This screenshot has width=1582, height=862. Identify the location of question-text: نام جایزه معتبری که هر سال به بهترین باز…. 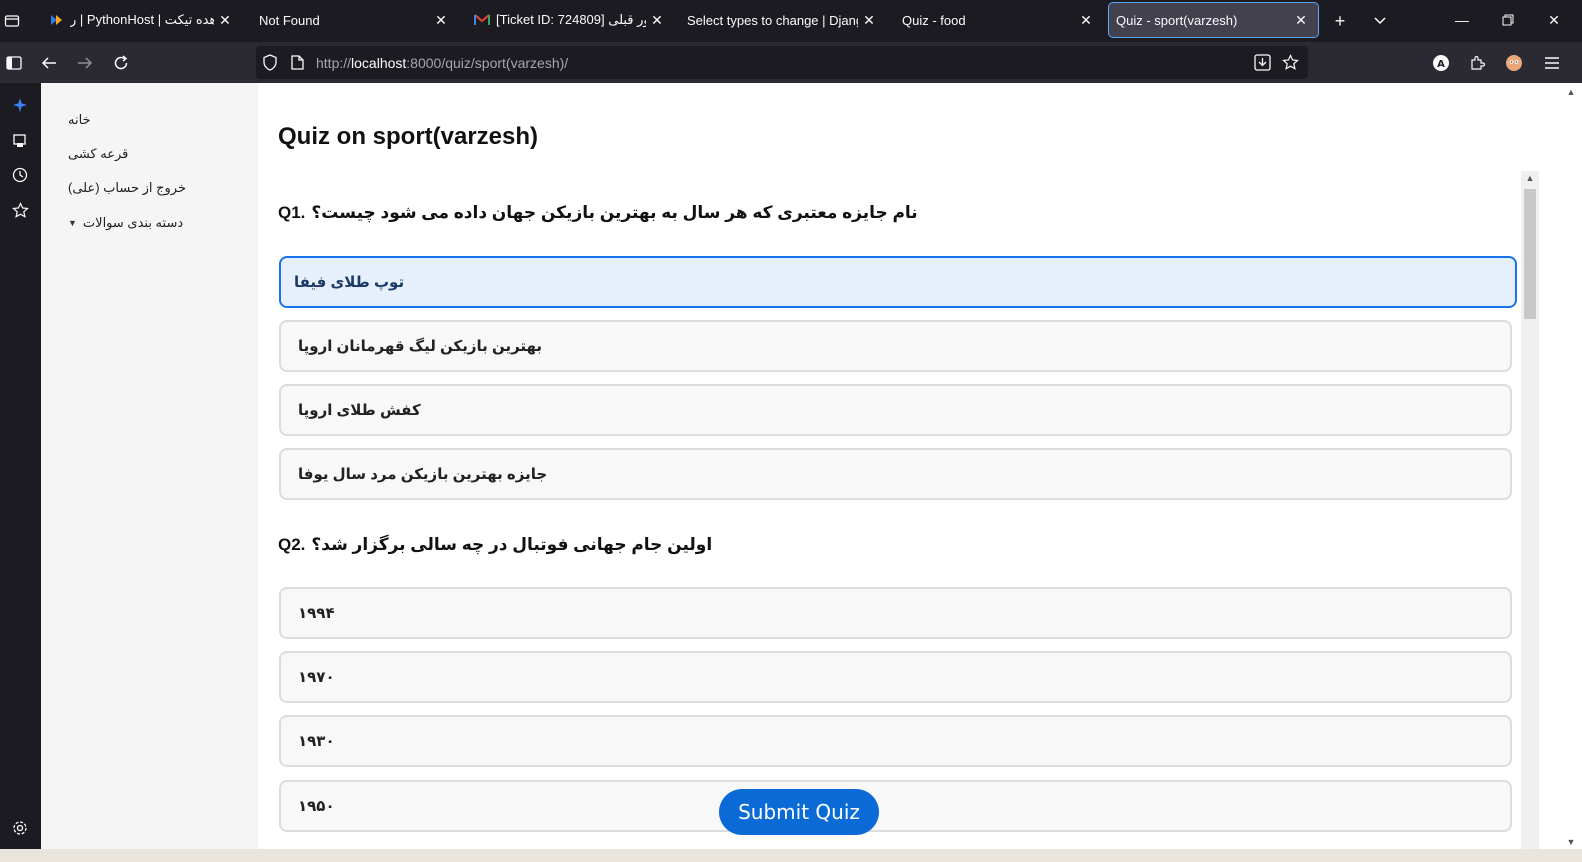
(614, 212).